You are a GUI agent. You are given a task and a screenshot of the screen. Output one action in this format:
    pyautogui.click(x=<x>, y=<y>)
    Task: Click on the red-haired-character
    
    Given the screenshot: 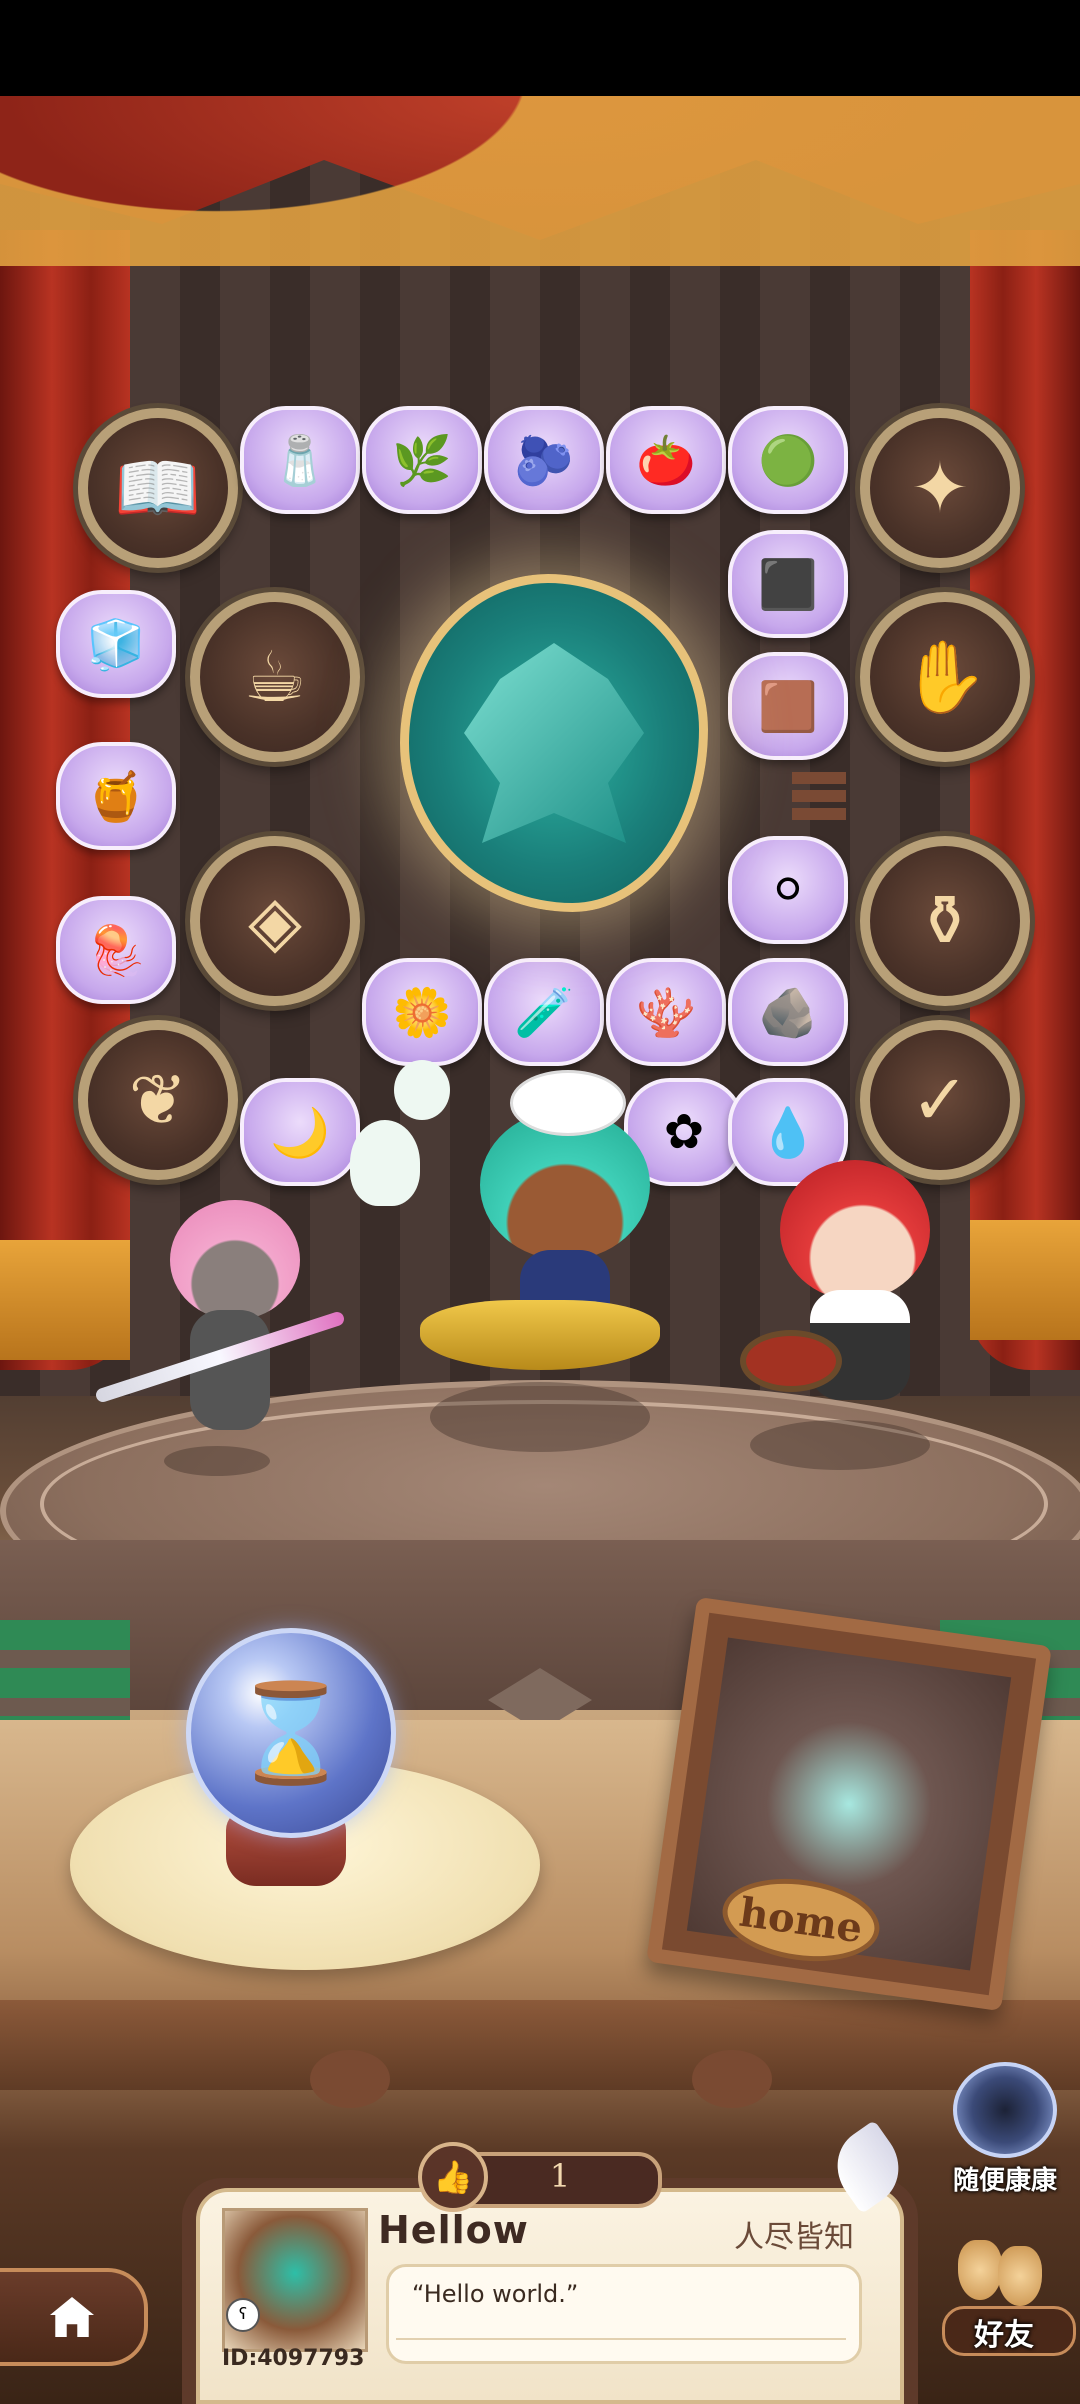 What is the action you would take?
    pyautogui.click(x=865, y=1290)
    